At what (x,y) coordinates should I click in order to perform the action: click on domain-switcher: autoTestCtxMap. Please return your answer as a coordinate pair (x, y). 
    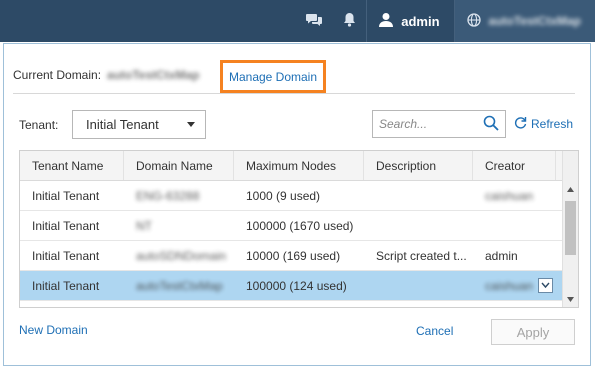
    Looking at the image, I should click on (524, 21).